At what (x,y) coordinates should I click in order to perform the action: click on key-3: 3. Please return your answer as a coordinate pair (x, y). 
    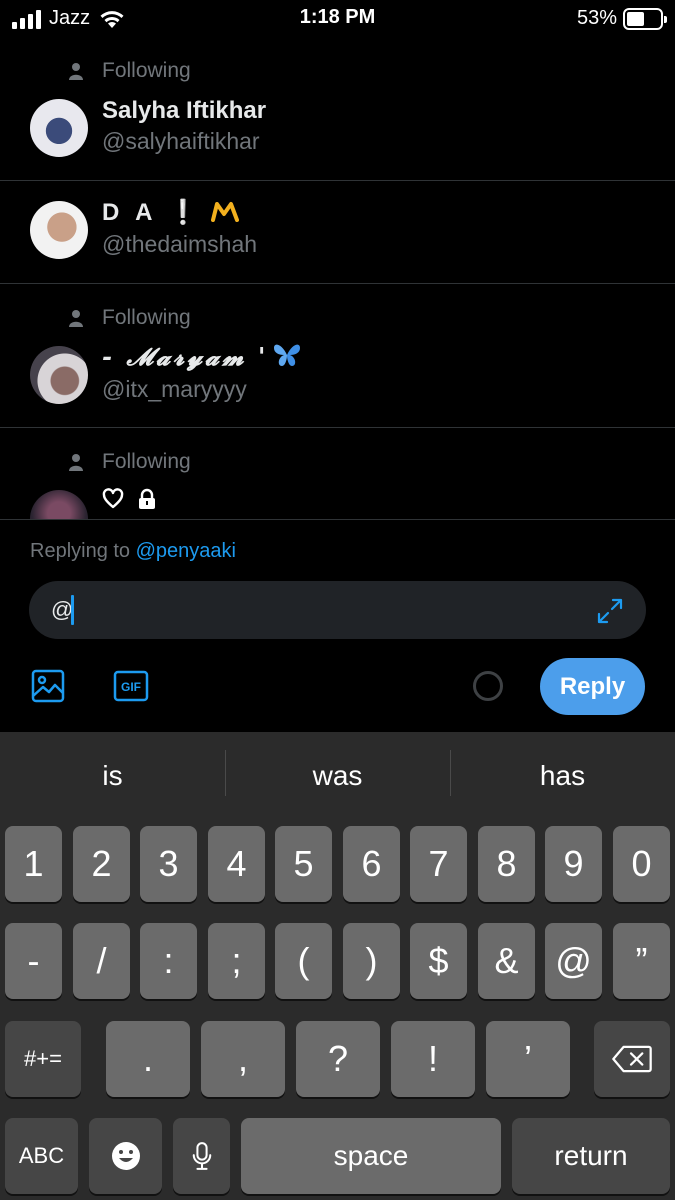
    Looking at the image, I should click on (168, 864).